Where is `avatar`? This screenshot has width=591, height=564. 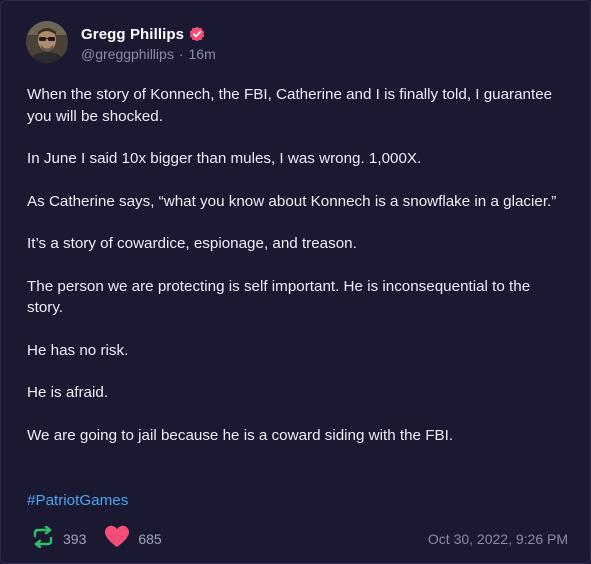 avatar is located at coordinates (47, 42).